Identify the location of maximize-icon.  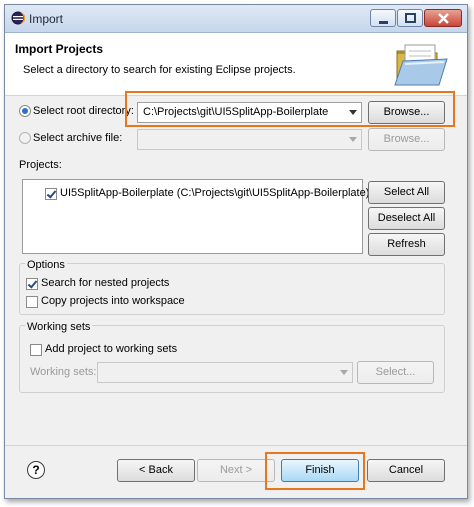
(410, 18).